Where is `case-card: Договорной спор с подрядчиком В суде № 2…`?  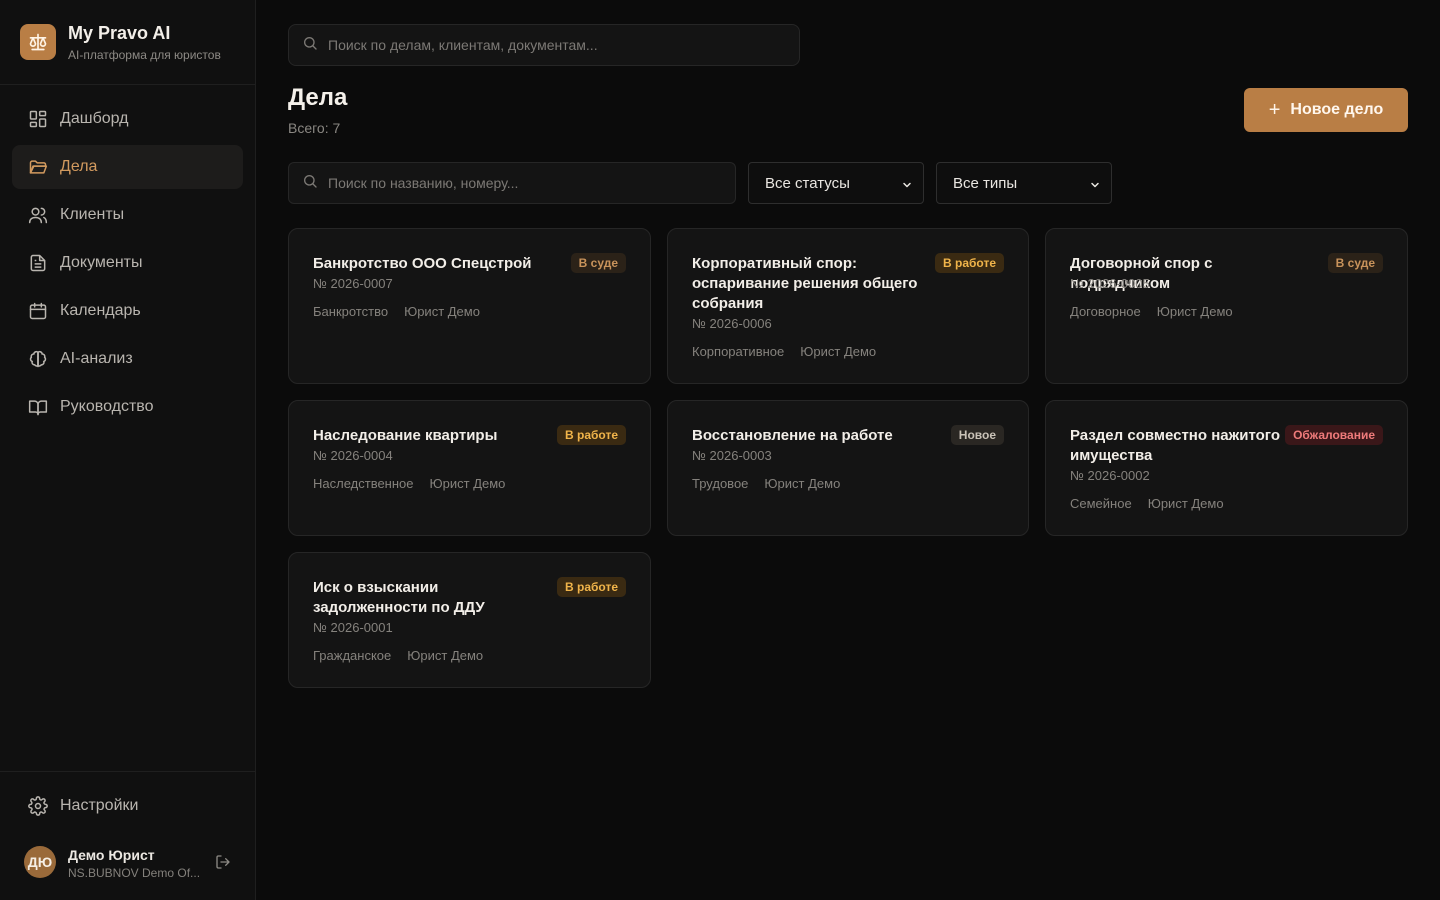
case-card: Договорной спор с подрядчиком В суде № 2… is located at coordinates (1226, 306).